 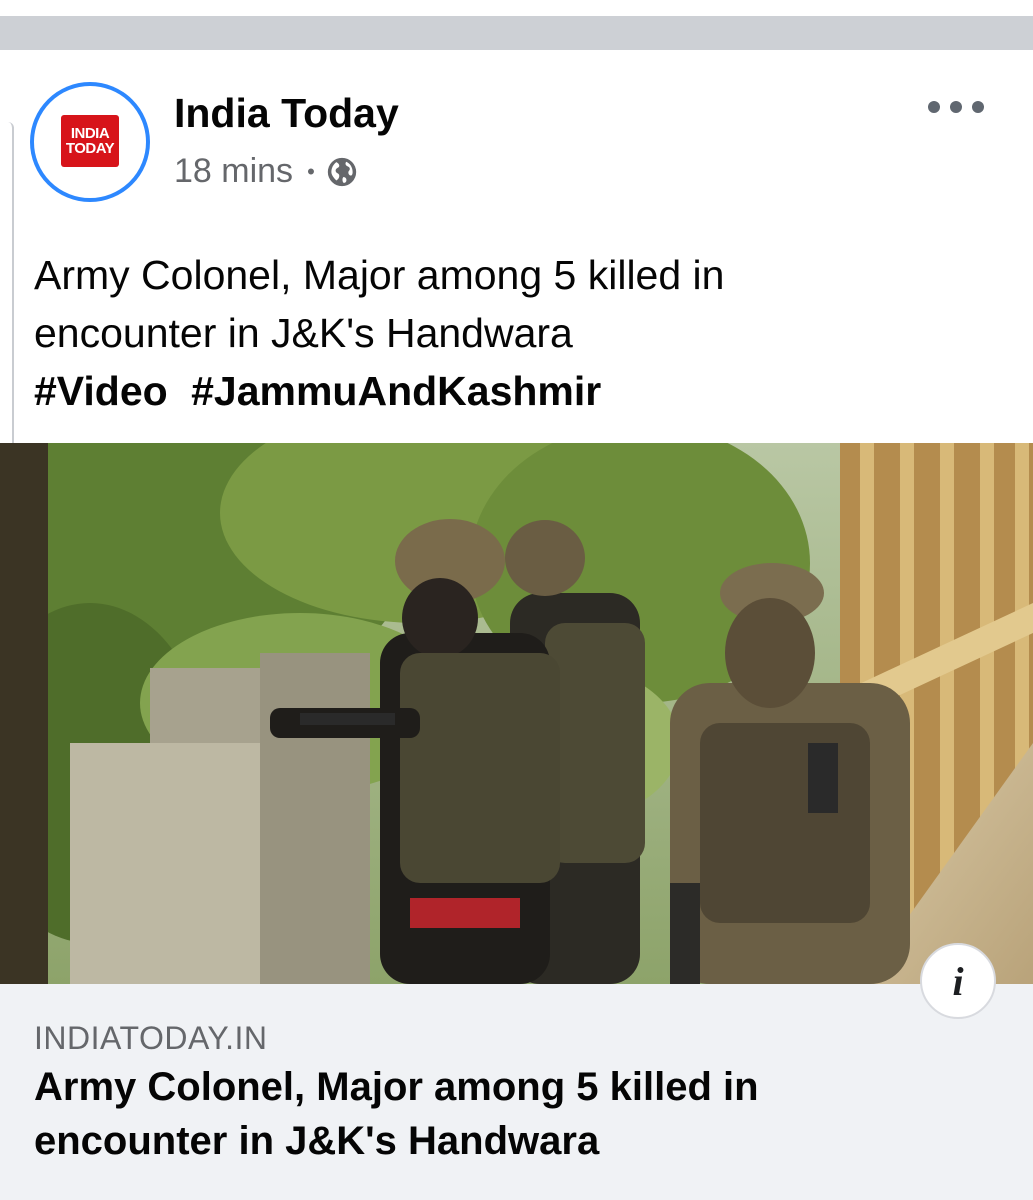 What do you see at coordinates (396, 1087) in the screenshot?
I see `link-title-line: Army Colonel, Major among 5 killed in` at bounding box center [396, 1087].